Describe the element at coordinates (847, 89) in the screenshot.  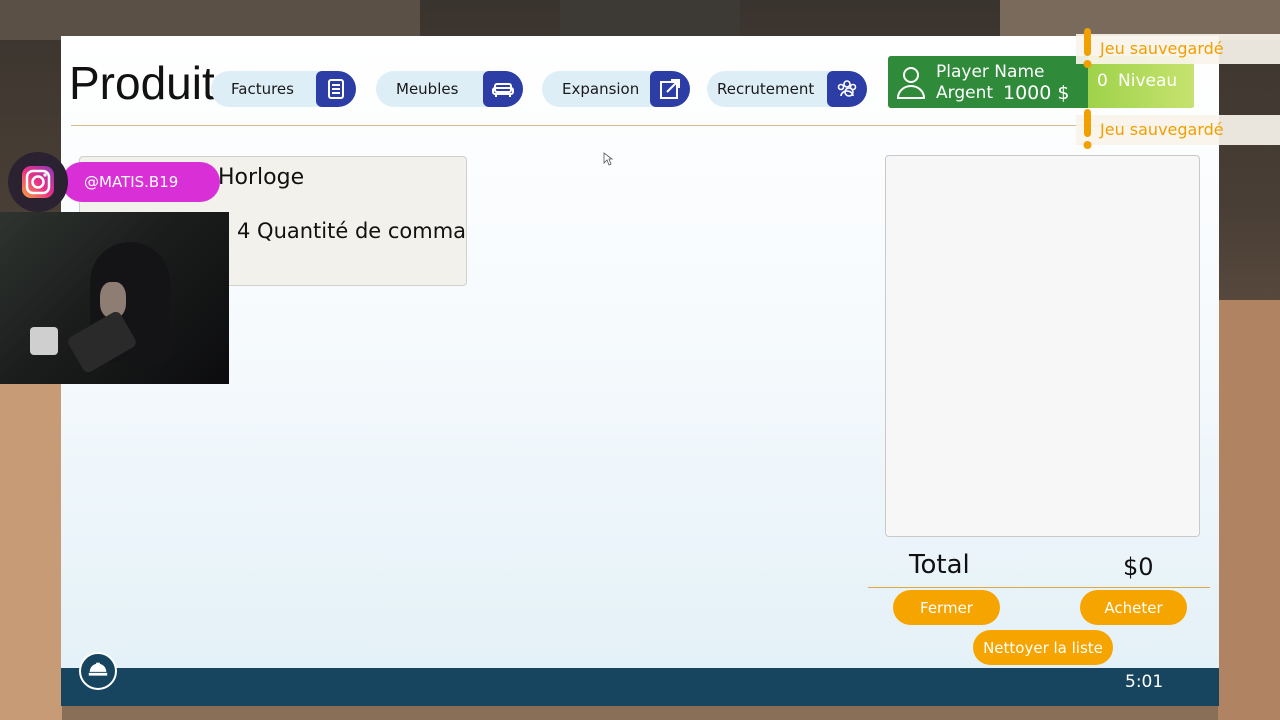
I see `people-icon` at that location.